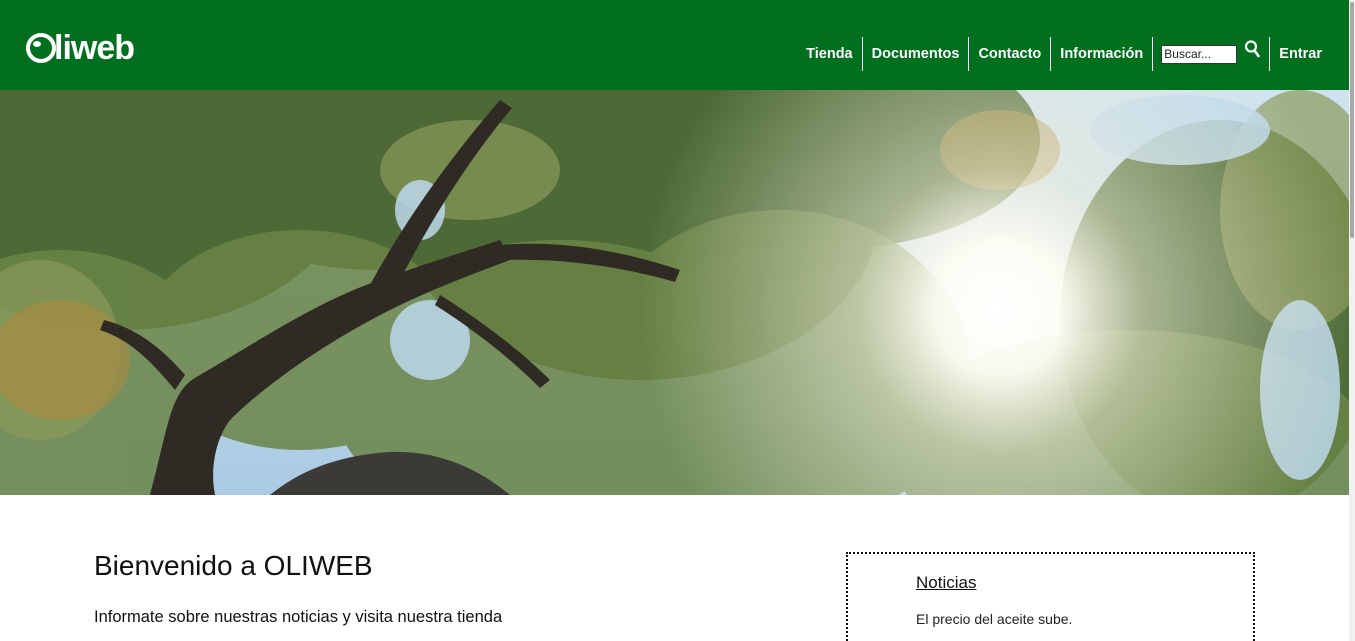 The height and width of the screenshot is (641, 1355). I want to click on page-title: Bienvenido a OLIWEB, so click(233, 565).